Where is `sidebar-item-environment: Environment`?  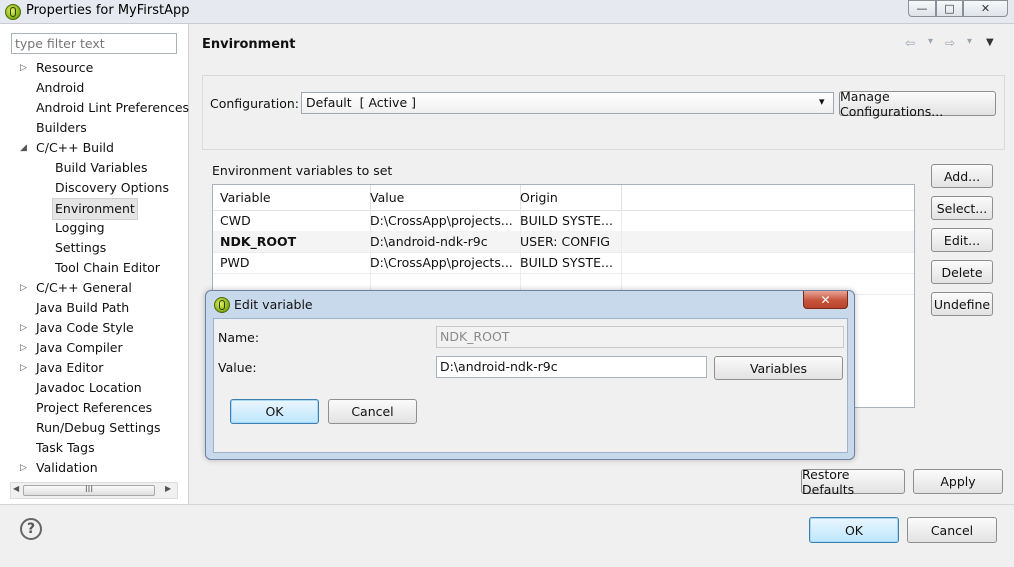
sidebar-item-environment: Environment is located at coordinates (94, 209).